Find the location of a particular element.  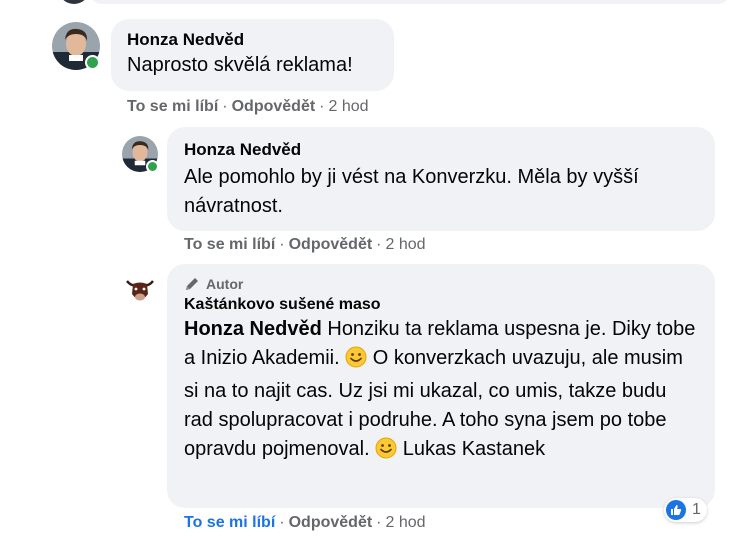

previous-comment-bubble is located at coordinates (410, 2).